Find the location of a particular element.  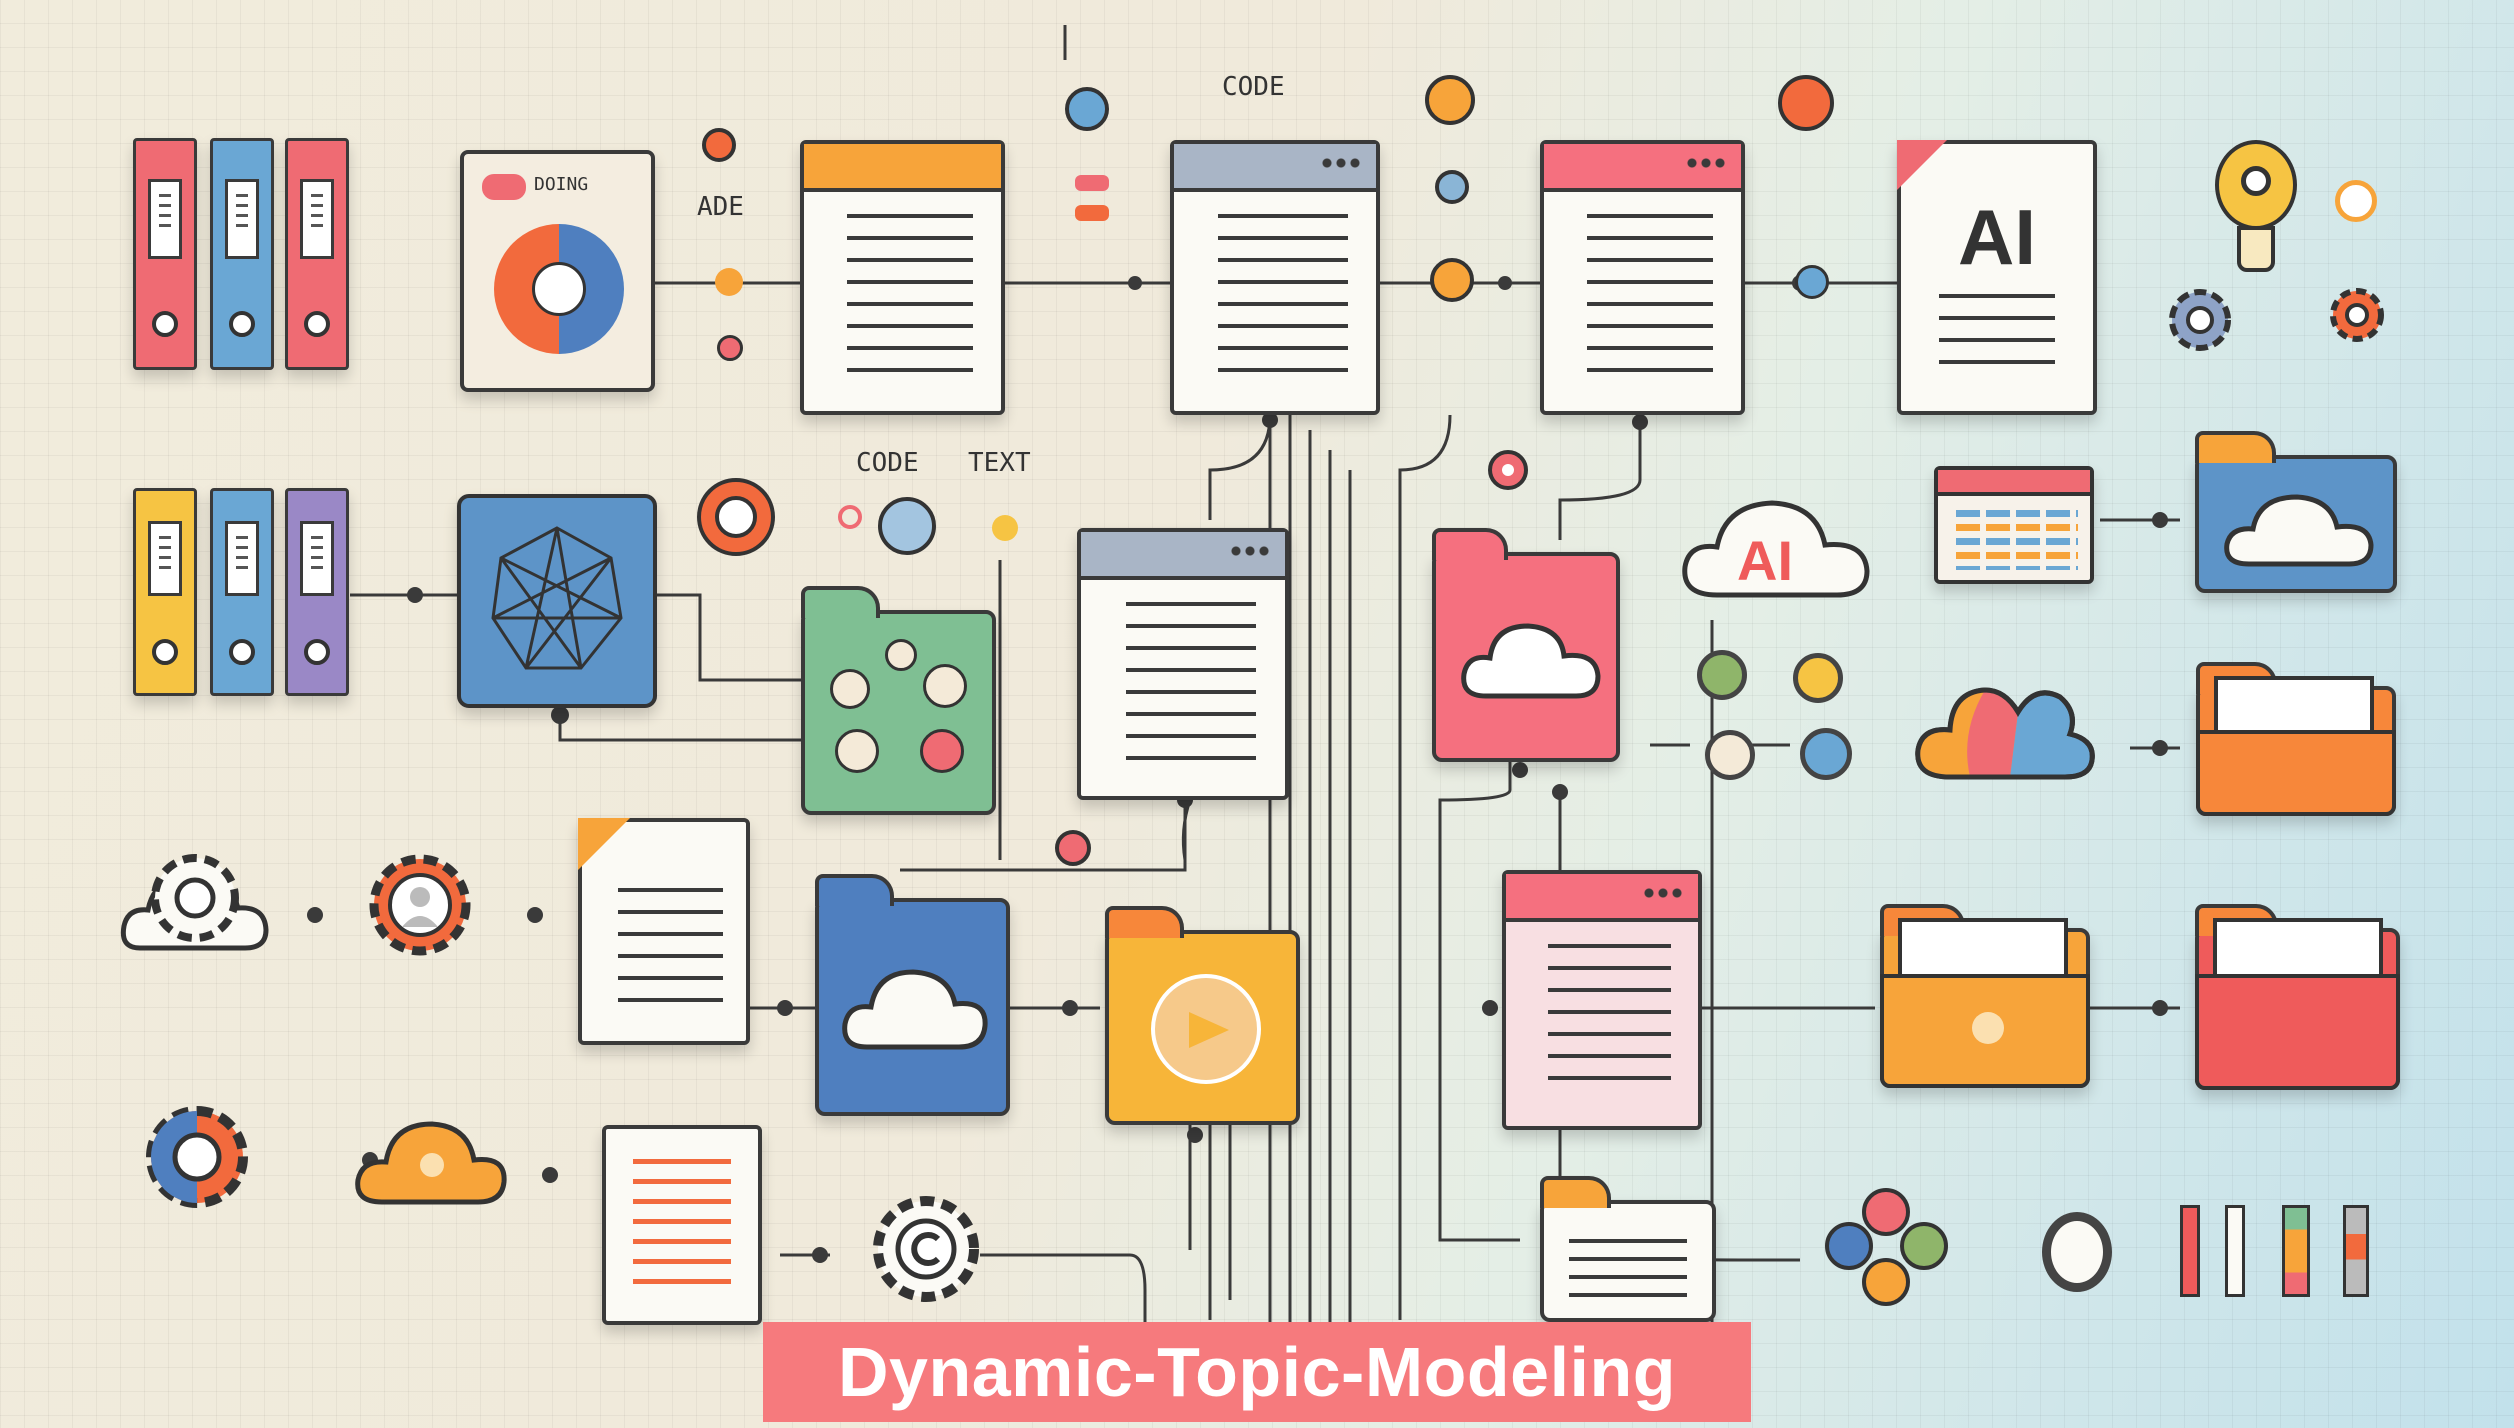

lightbulb-icon is located at coordinates (2256, 210).